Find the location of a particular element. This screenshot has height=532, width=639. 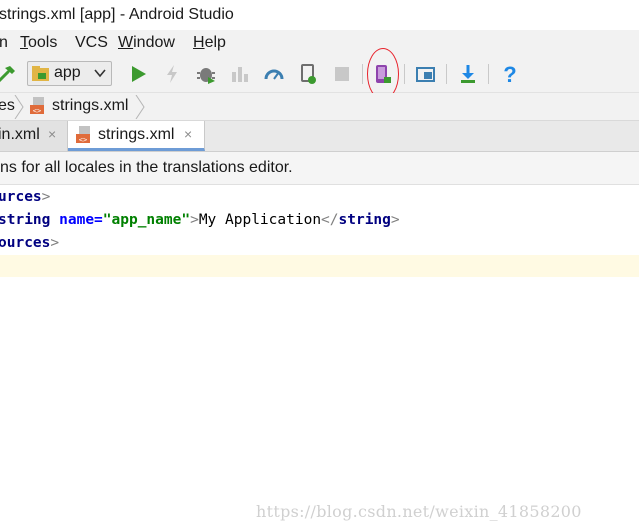

menu-navigate: n is located at coordinates (4, 43).